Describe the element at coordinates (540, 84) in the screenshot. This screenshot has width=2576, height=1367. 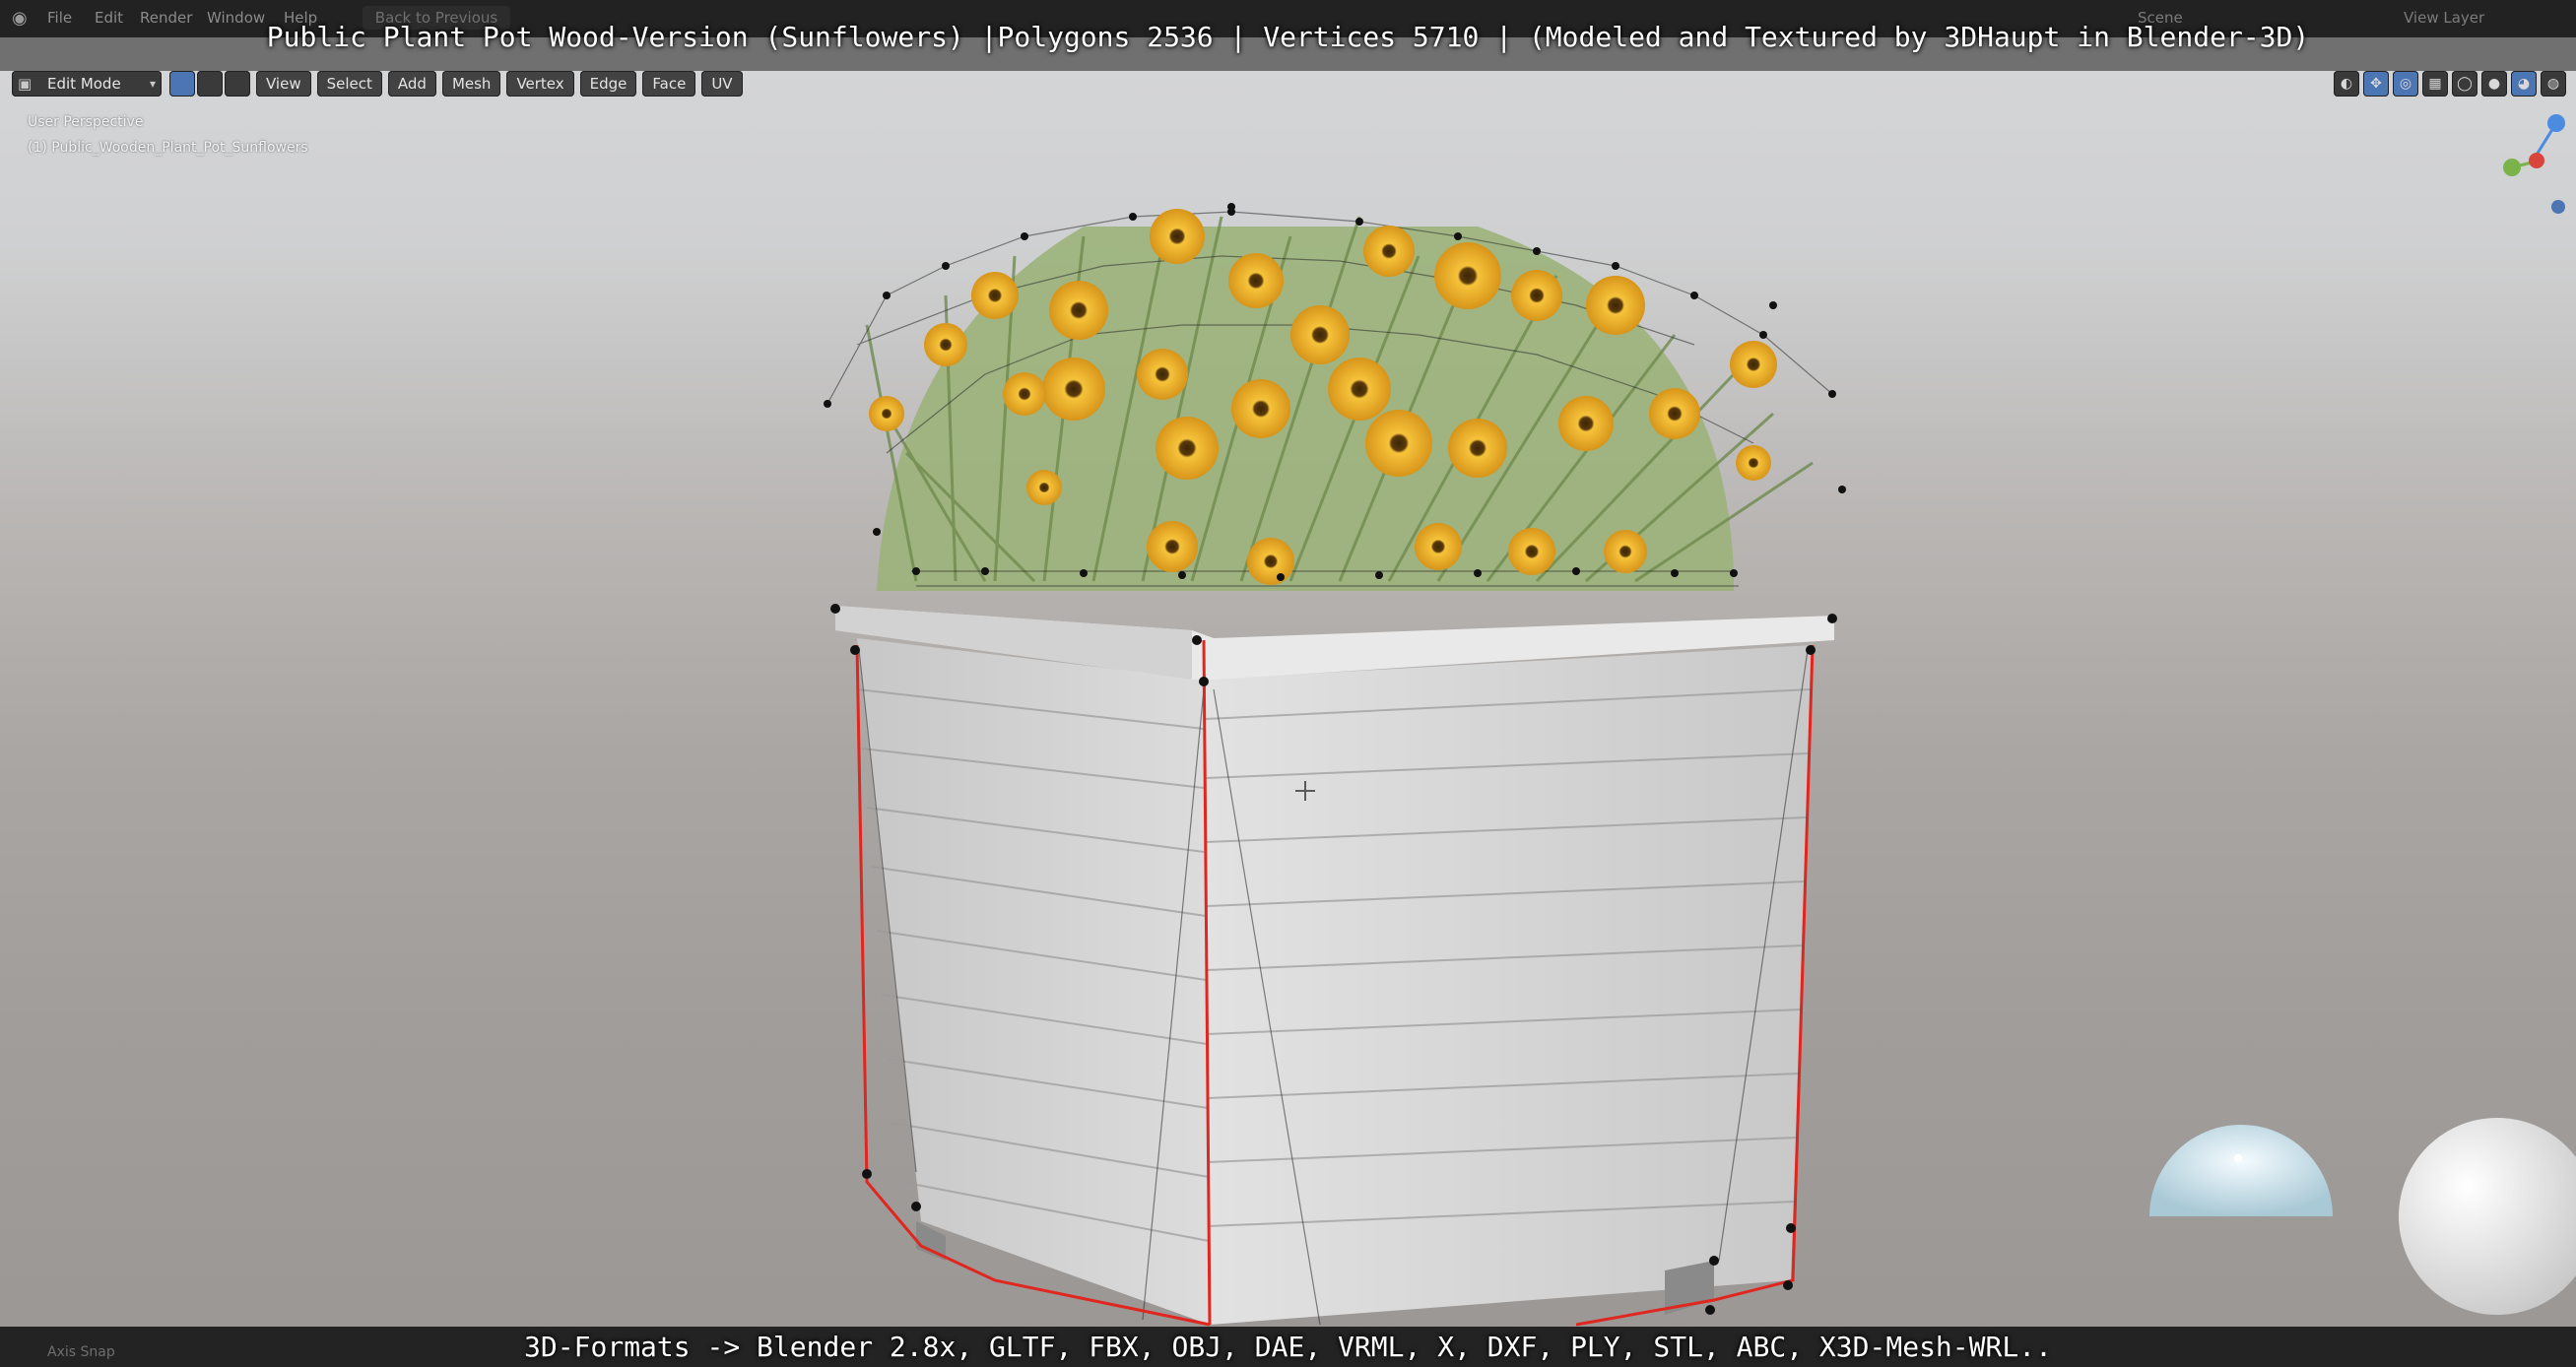
I see `header-menu-vertex: Vertex` at that location.